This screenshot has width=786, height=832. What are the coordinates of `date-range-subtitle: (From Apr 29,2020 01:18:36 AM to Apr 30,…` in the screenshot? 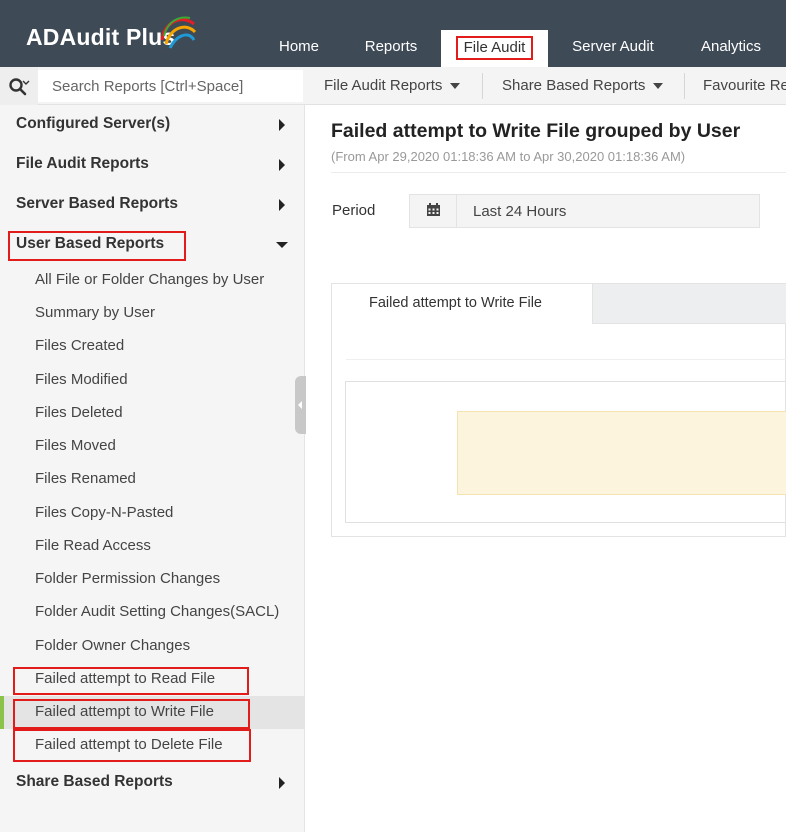 It's located at (508, 156).